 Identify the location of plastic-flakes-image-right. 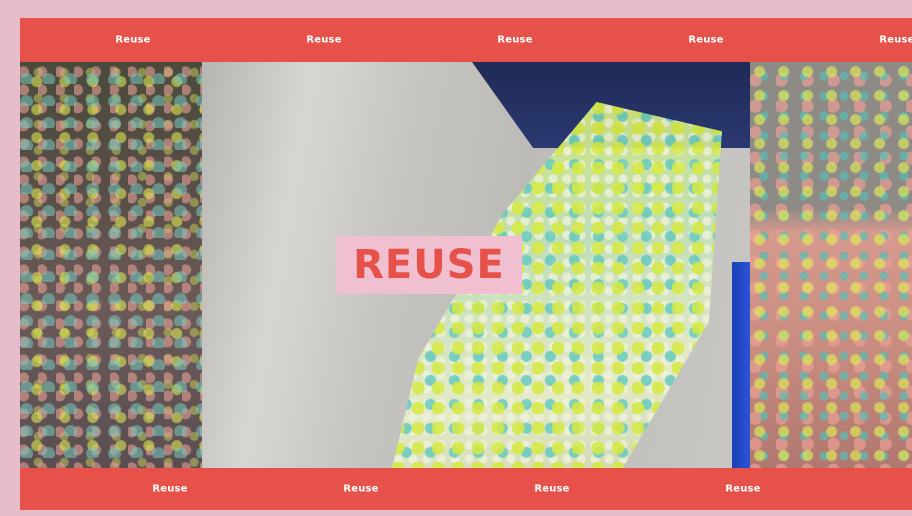
(831, 265).